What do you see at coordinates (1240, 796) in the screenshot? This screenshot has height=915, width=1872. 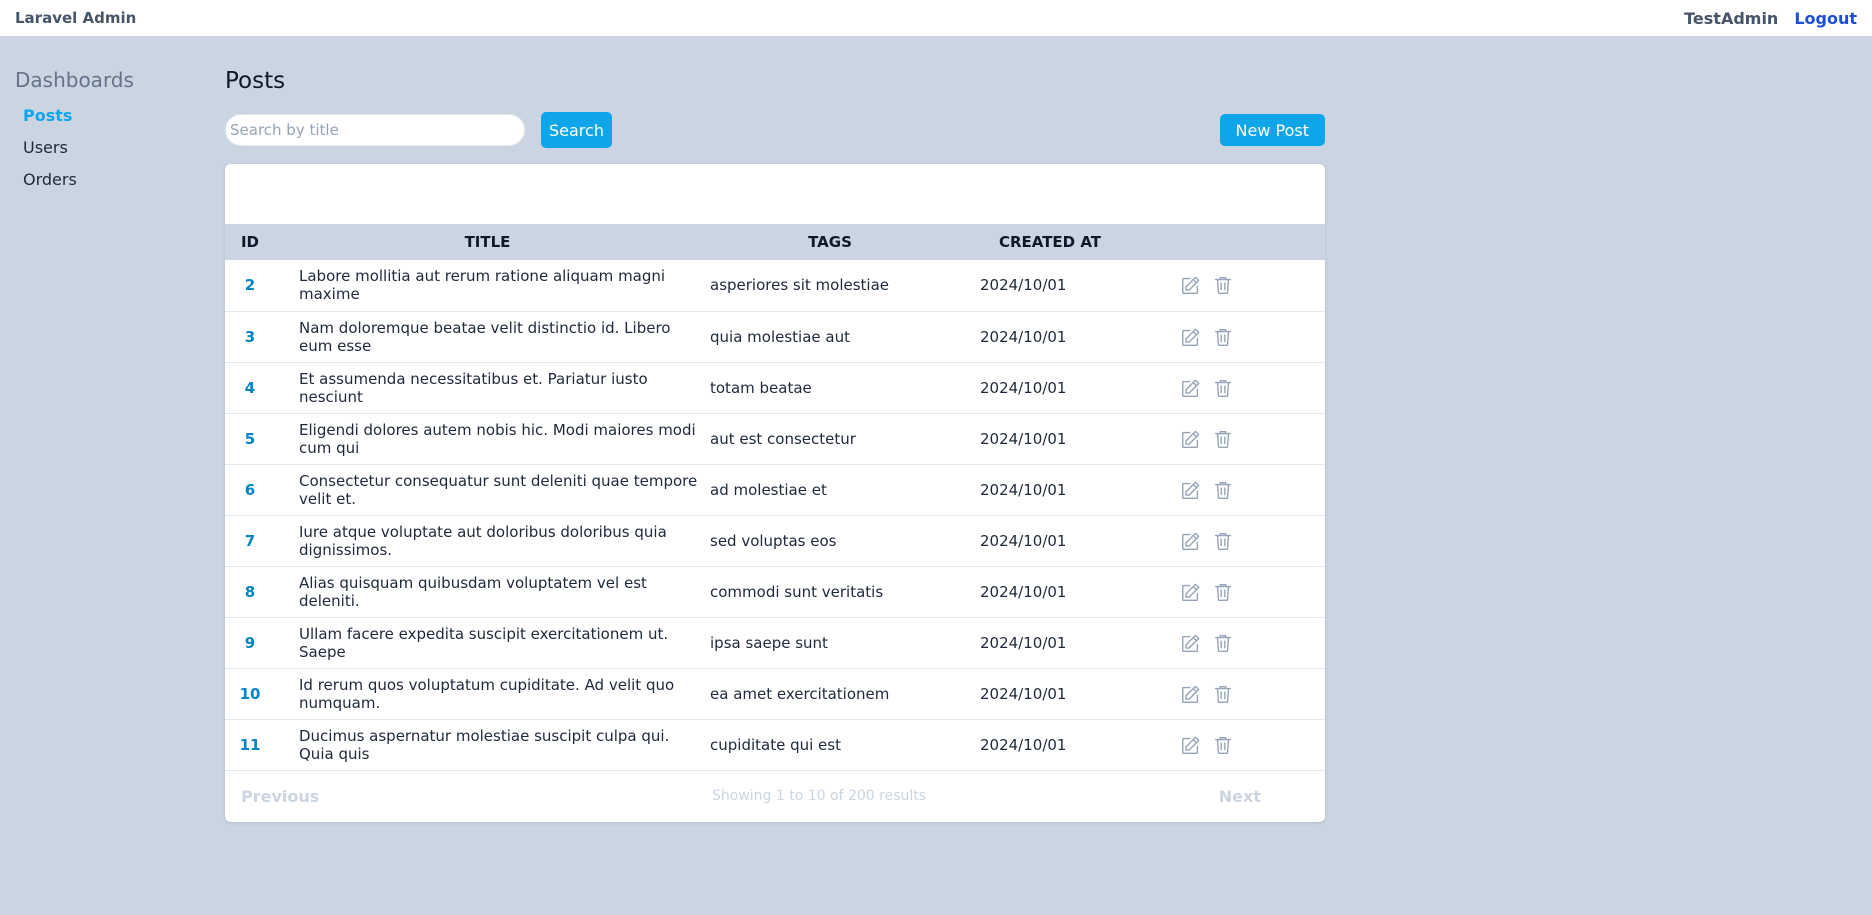 I see `next-page-button: Next` at bounding box center [1240, 796].